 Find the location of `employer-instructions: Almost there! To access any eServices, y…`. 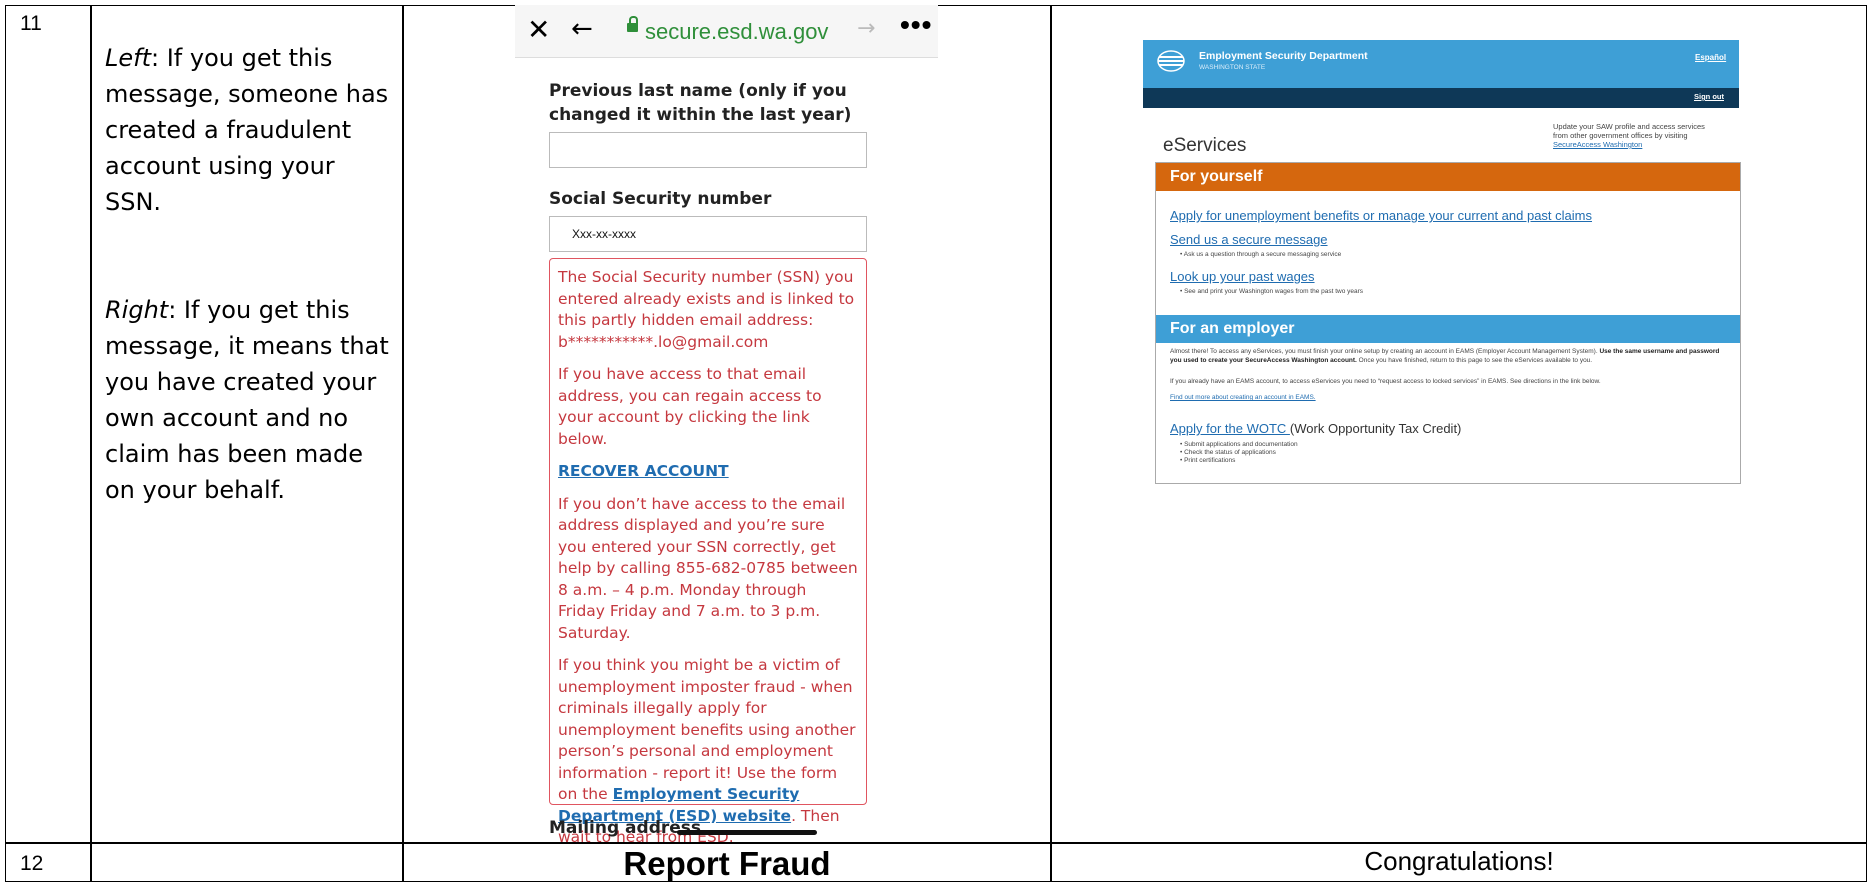

employer-instructions: Almost there! To access any eServices, y… is located at coordinates (1445, 356).